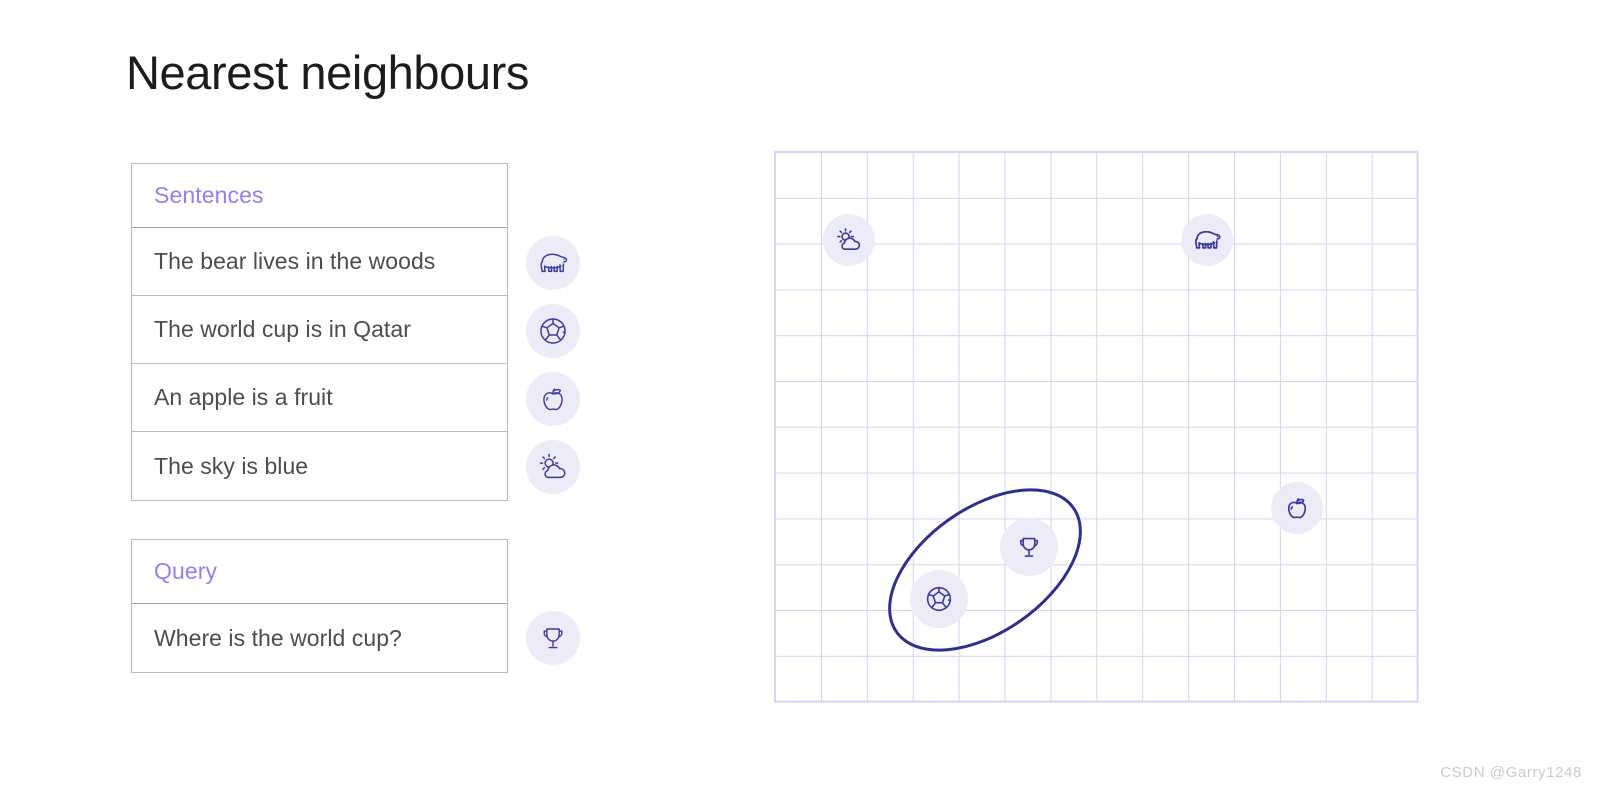  Describe the element at coordinates (553, 399) in the screenshot. I see `apple-icon` at that location.